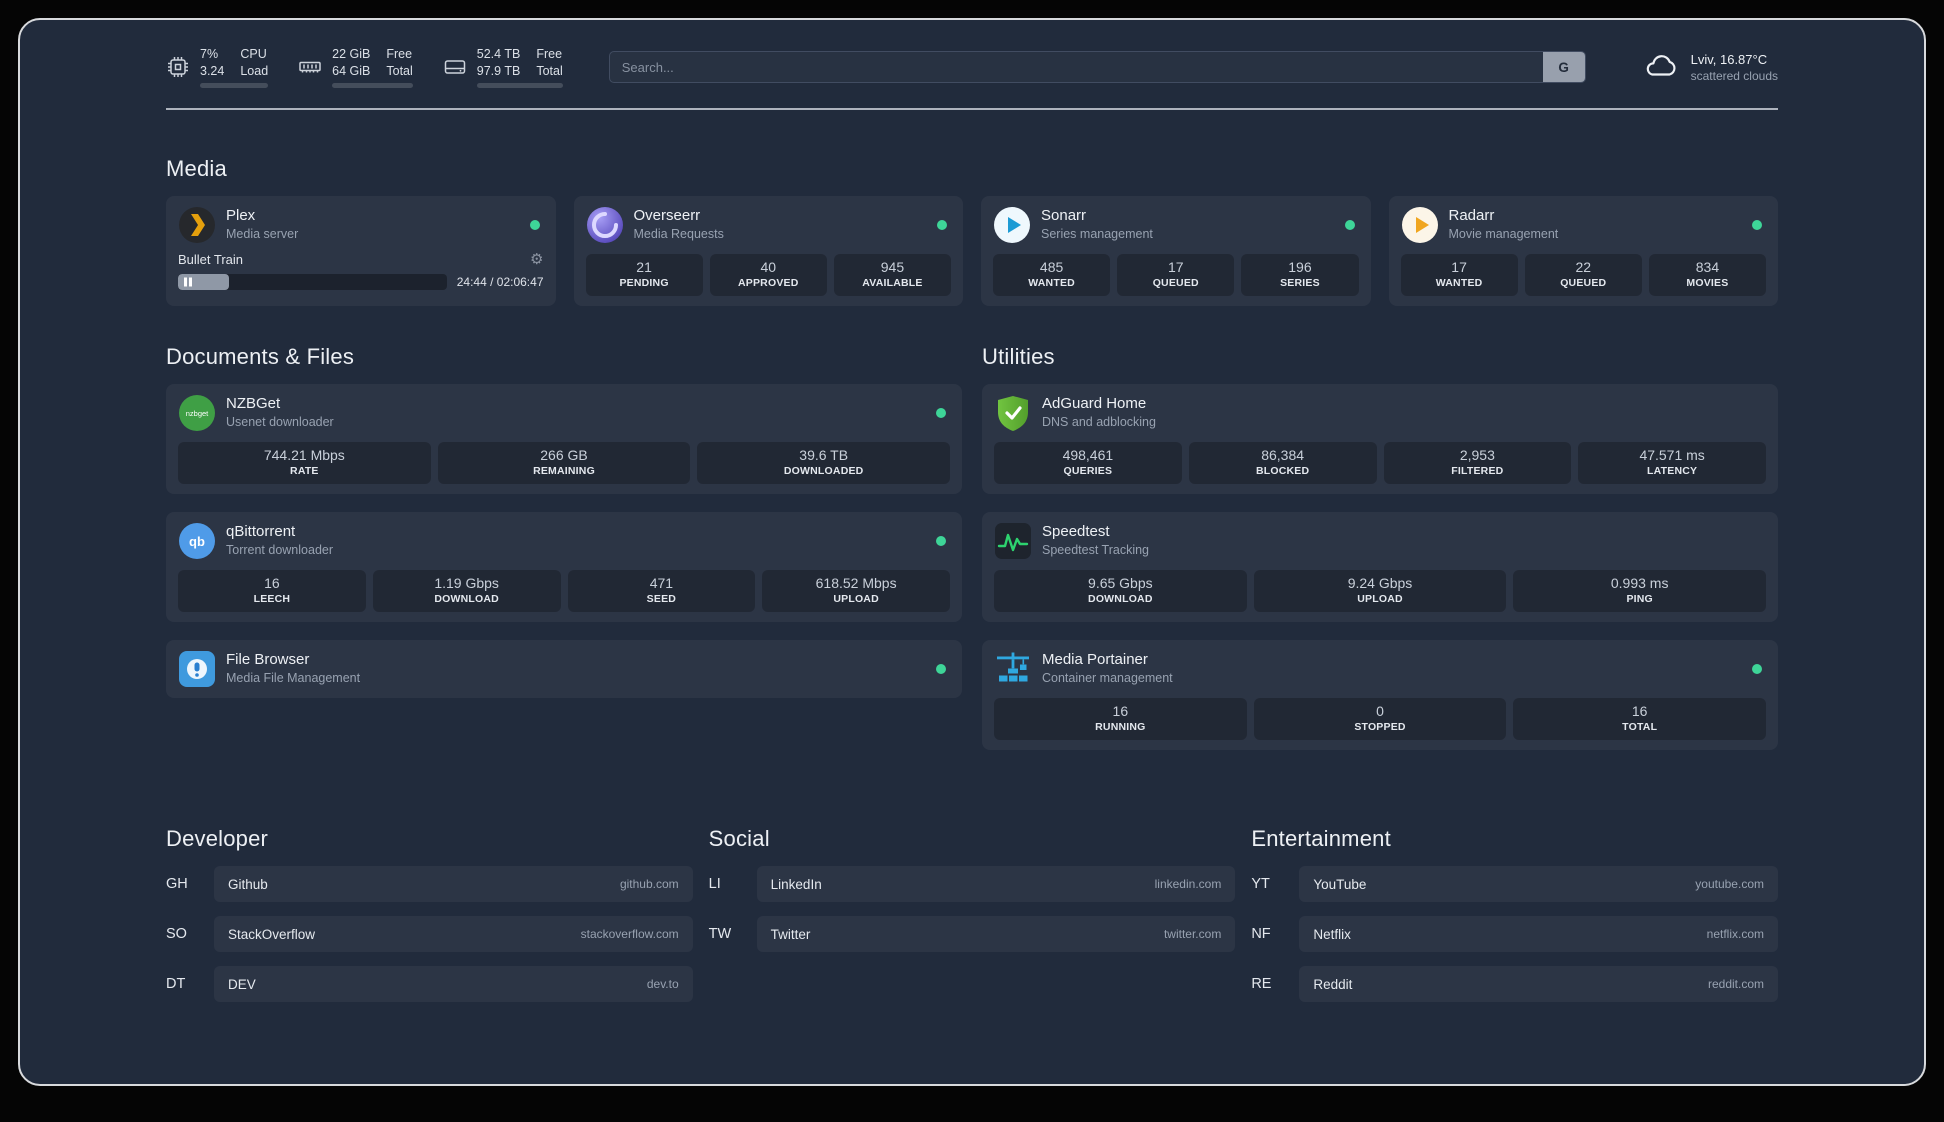 Image resolution: width=1944 pixels, height=1122 pixels. I want to click on disk-icon, so click(455, 67).